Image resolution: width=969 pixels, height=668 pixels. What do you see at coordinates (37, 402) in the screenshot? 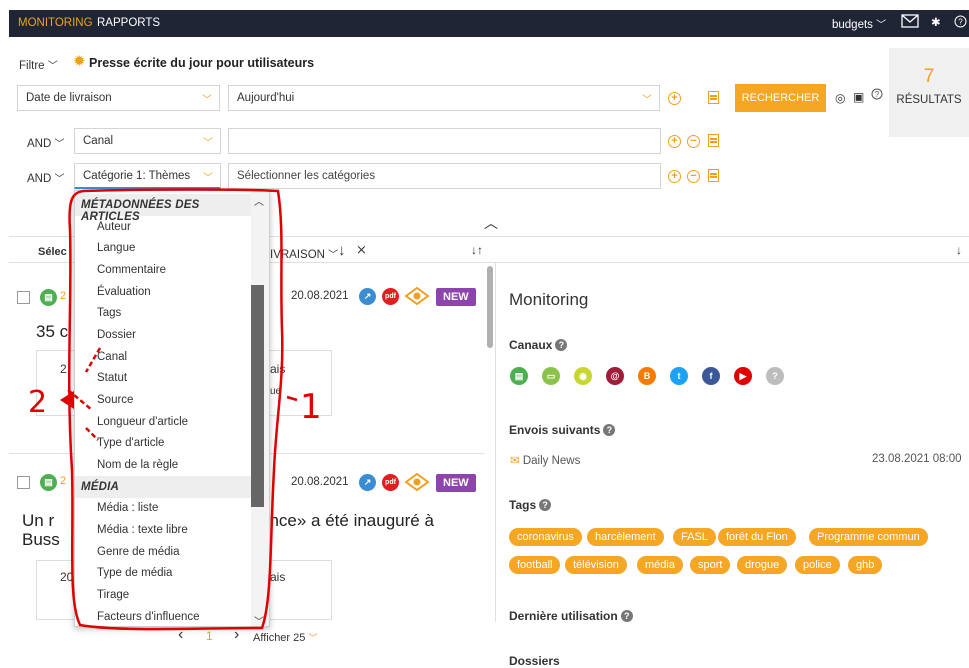
I see `annotation-label-2: 2` at bounding box center [37, 402].